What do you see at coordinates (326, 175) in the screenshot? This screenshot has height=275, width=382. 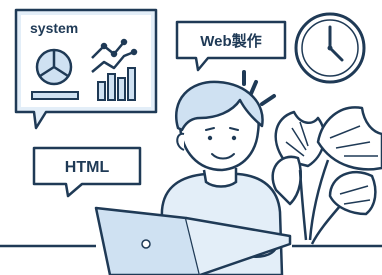 I see `monstera-plant` at bounding box center [326, 175].